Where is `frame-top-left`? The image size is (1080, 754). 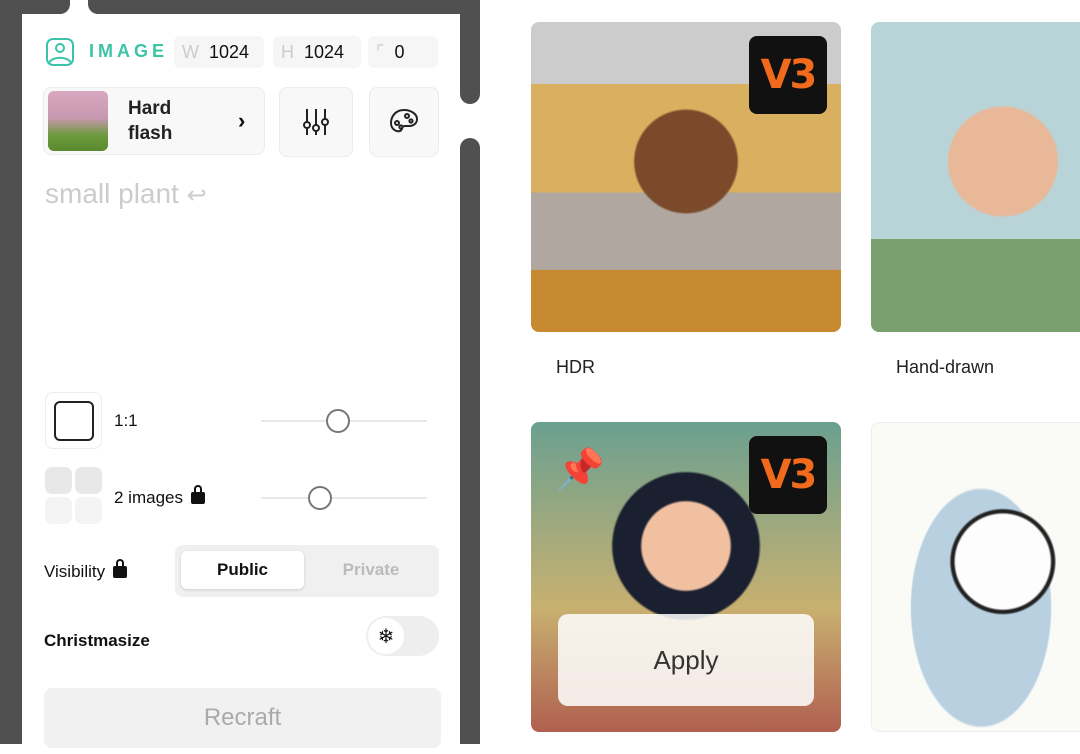 frame-top-left is located at coordinates (35, 7).